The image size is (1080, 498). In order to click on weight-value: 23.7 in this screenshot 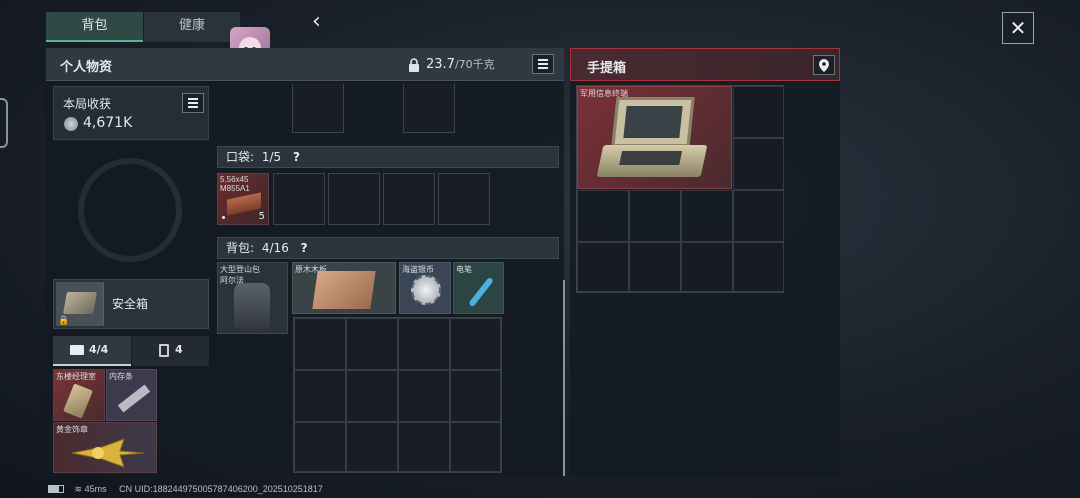, I will do `click(440, 64)`.